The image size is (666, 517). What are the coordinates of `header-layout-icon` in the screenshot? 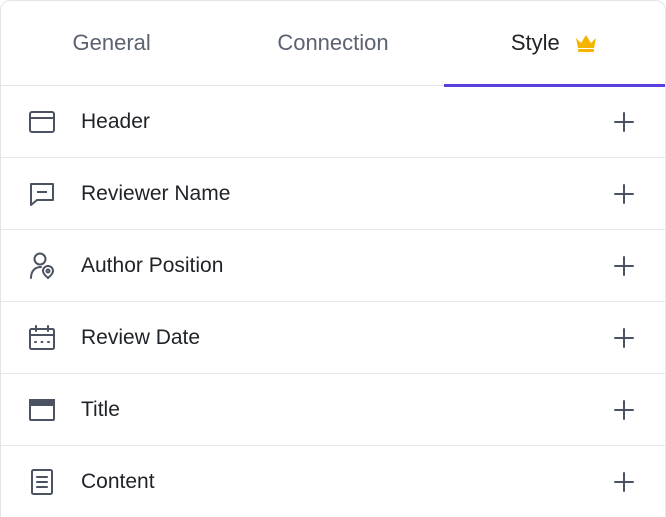 It's located at (42, 122).